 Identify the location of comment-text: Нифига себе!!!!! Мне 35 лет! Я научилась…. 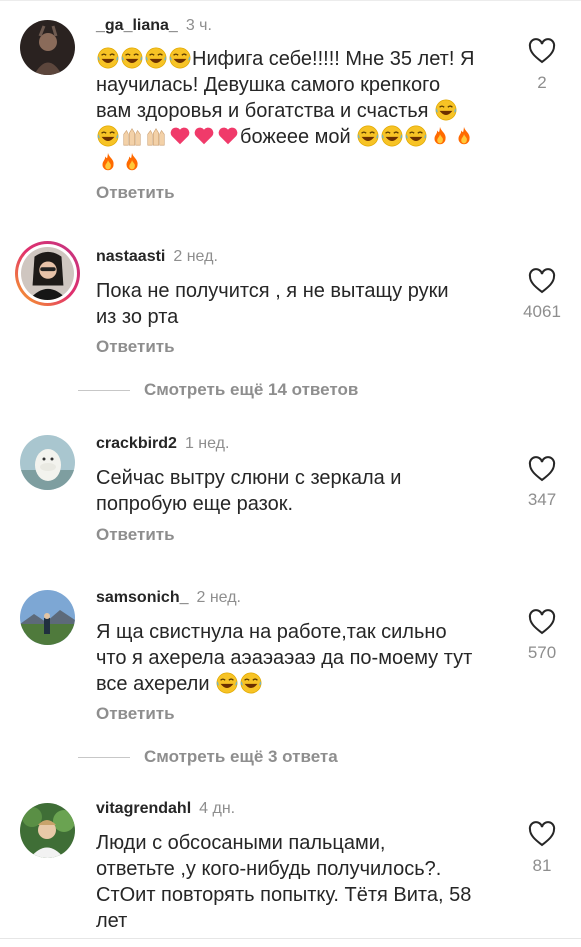
(306, 111).